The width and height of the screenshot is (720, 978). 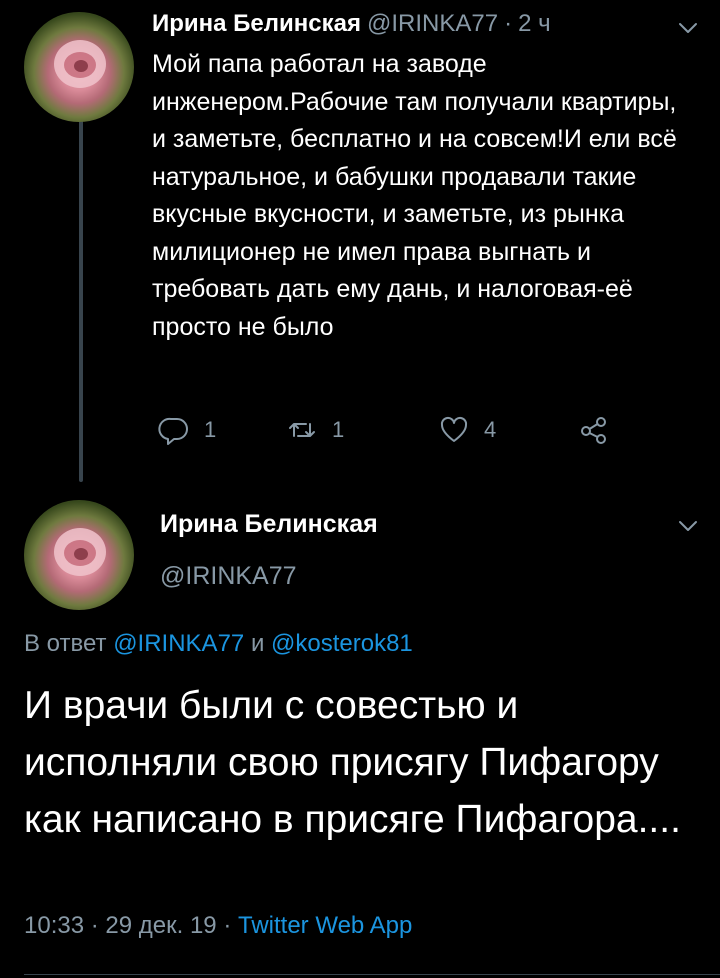 I want to click on reply-count: 1, so click(x=210, y=429).